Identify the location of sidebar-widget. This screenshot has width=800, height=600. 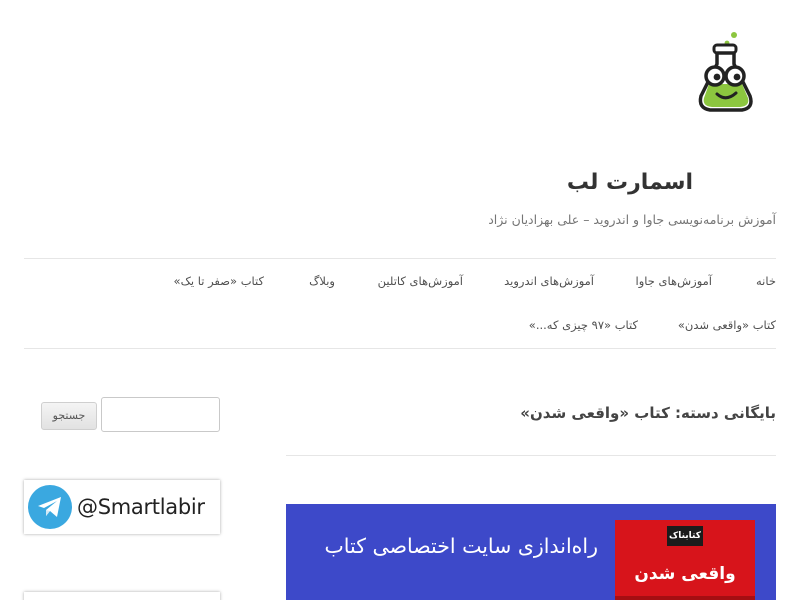
(122, 596).